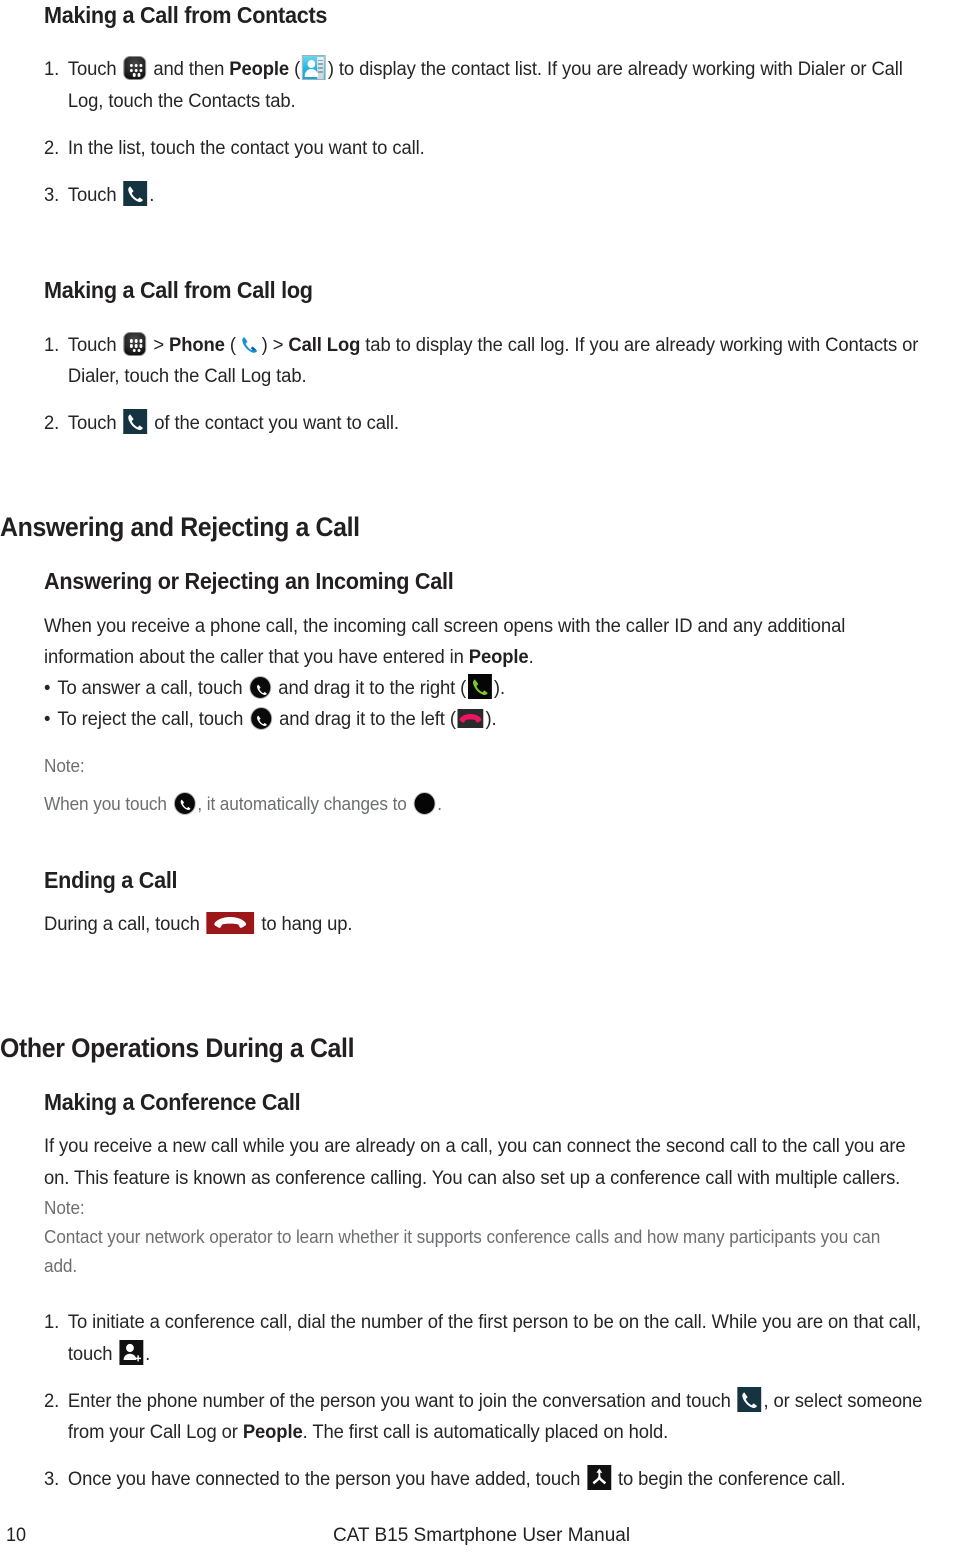 Image resolution: width=963 pixels, height=1567 pixels. I want to click on heading-other-operations: Other Operations During a Call, so click(177, 1047).